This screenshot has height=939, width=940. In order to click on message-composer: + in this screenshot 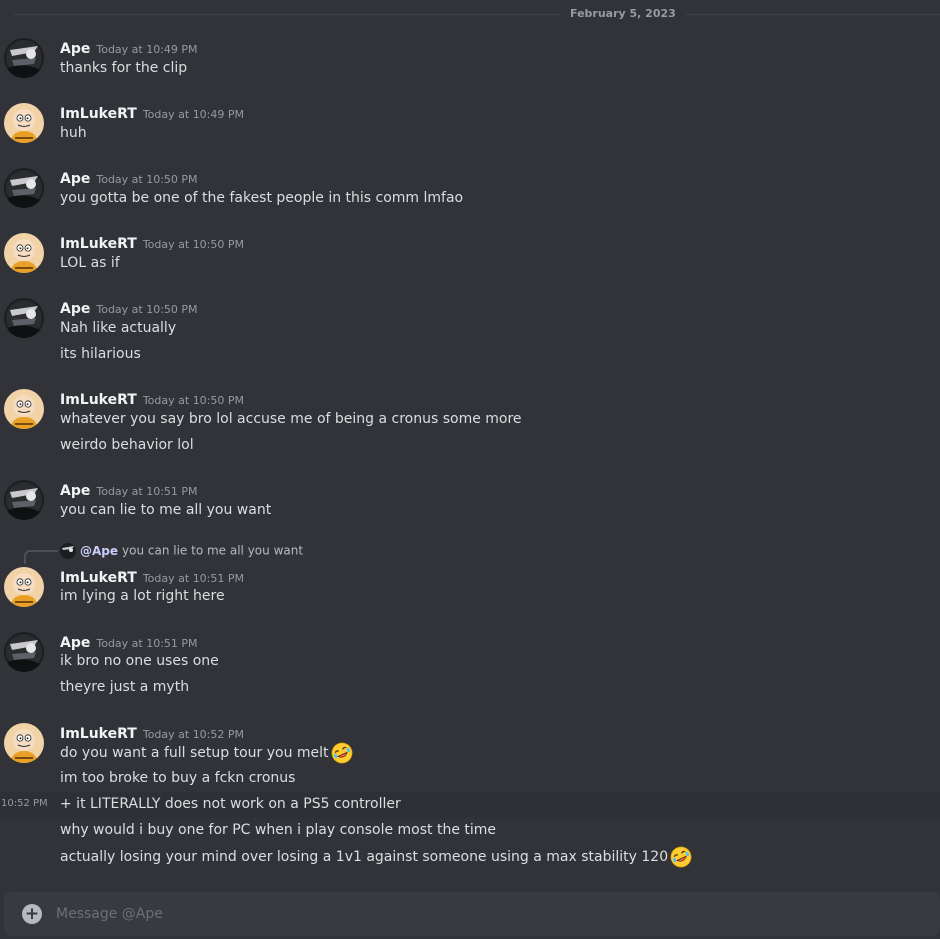, I will do `click(472, 914)`.